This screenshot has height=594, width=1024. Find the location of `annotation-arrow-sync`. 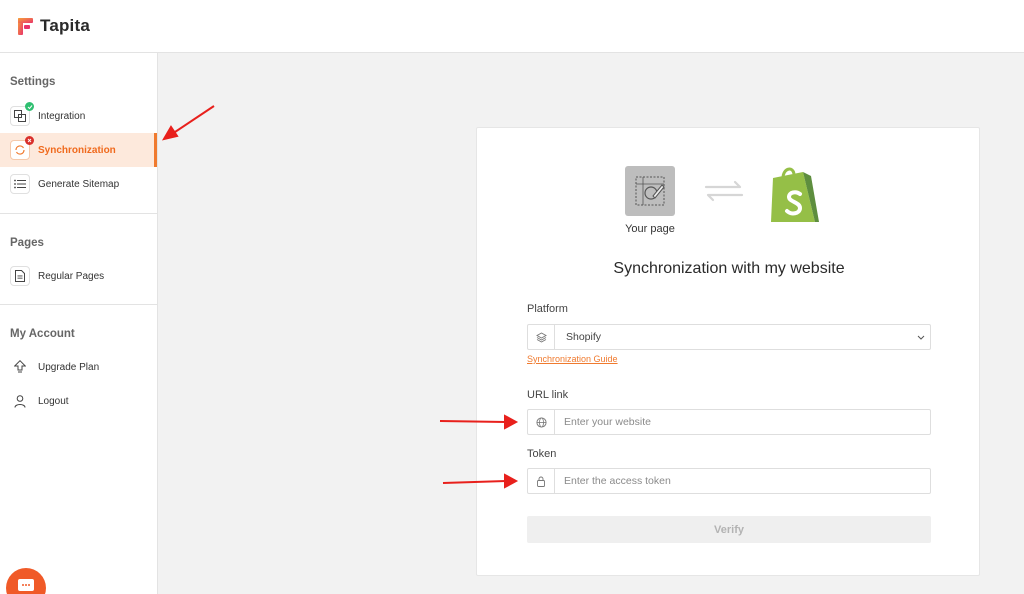

annotation-arrow-sync is located at coordinates (193, 120).